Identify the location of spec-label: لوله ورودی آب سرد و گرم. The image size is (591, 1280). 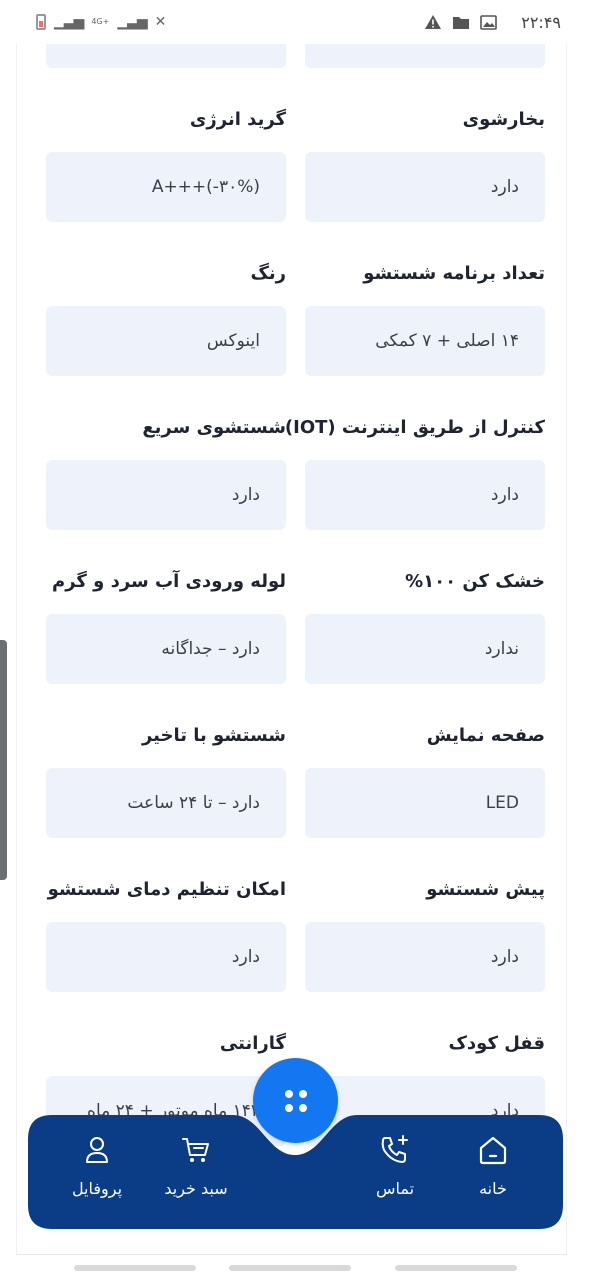
(169, 581).